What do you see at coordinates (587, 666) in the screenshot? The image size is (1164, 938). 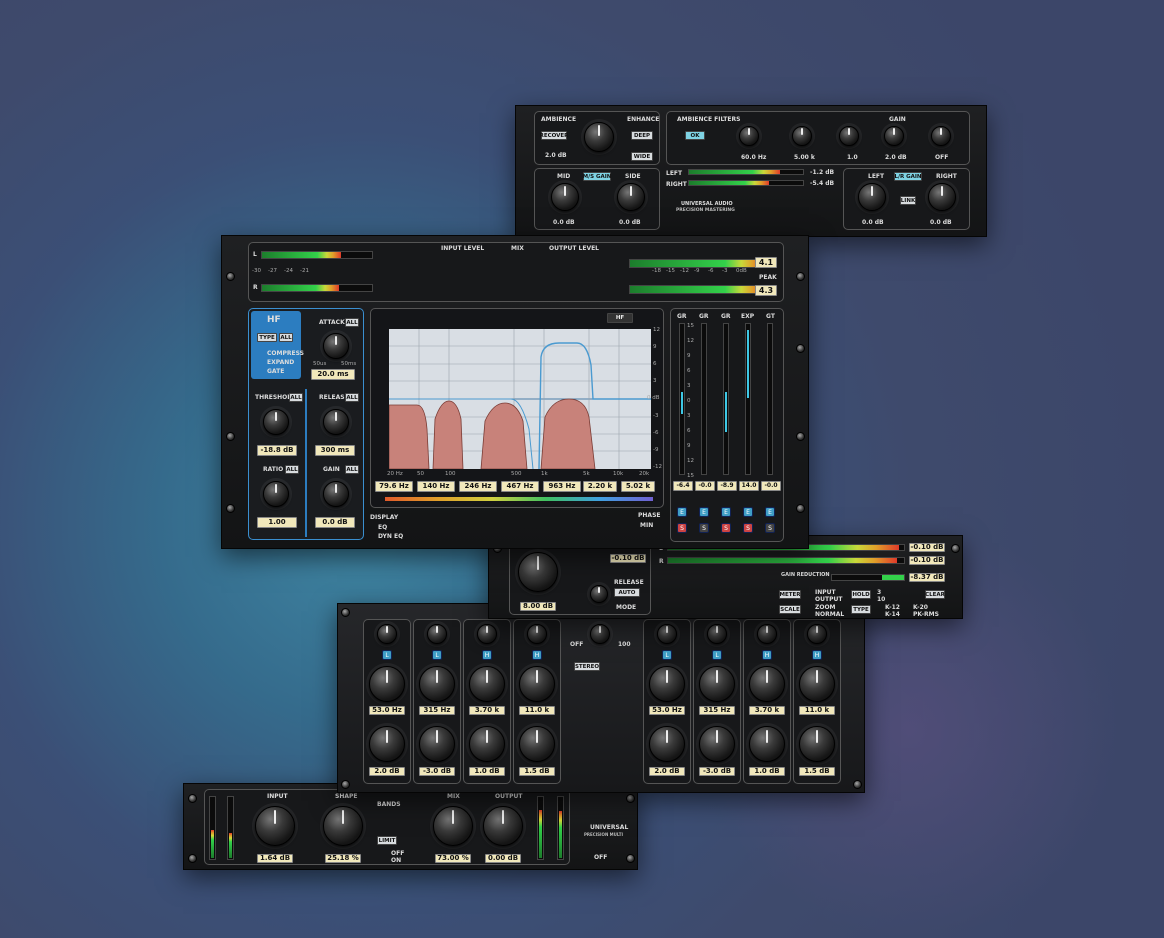 I see `stereo-button: STEREO` at bounding box center [587, 666].